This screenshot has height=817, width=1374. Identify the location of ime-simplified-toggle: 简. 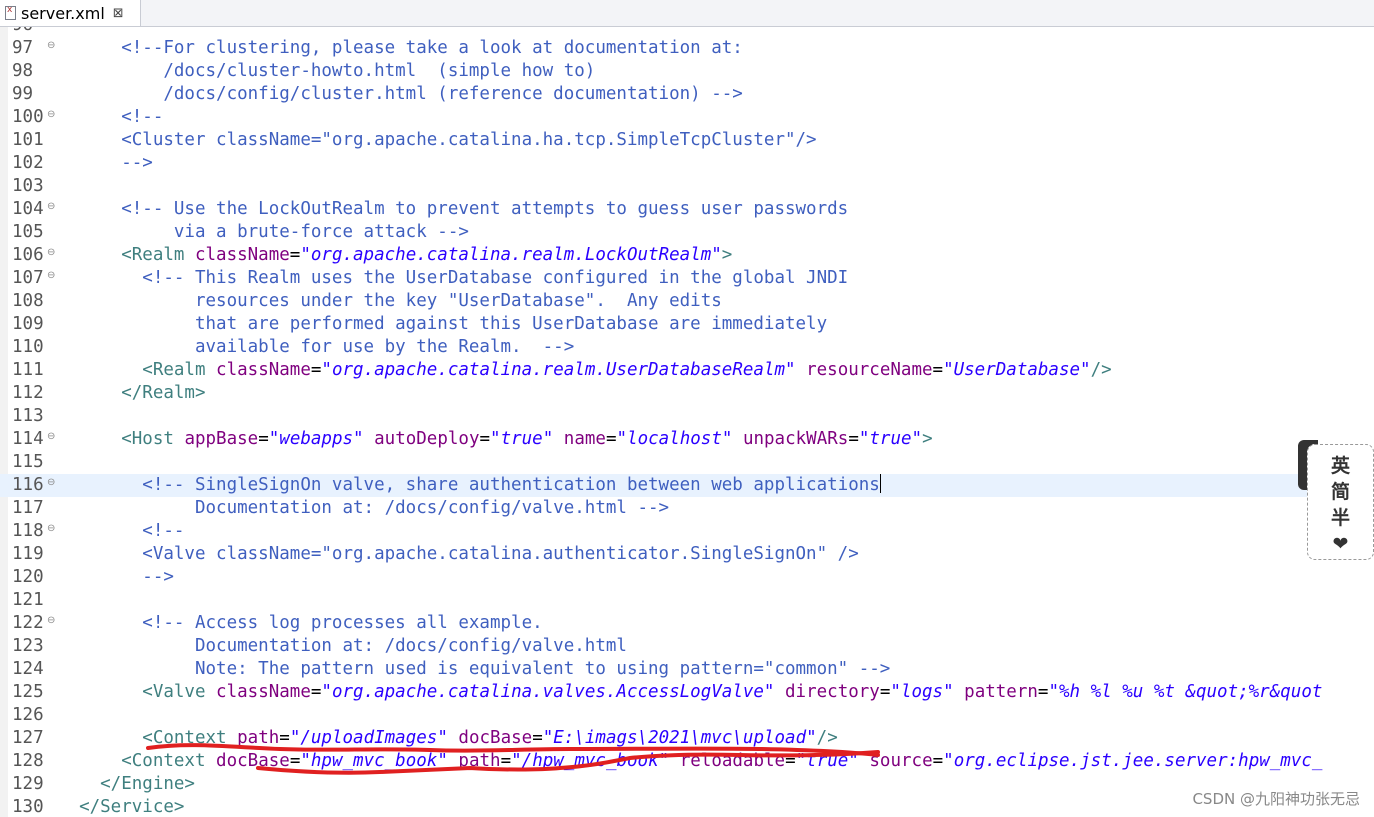
(1340, 492).